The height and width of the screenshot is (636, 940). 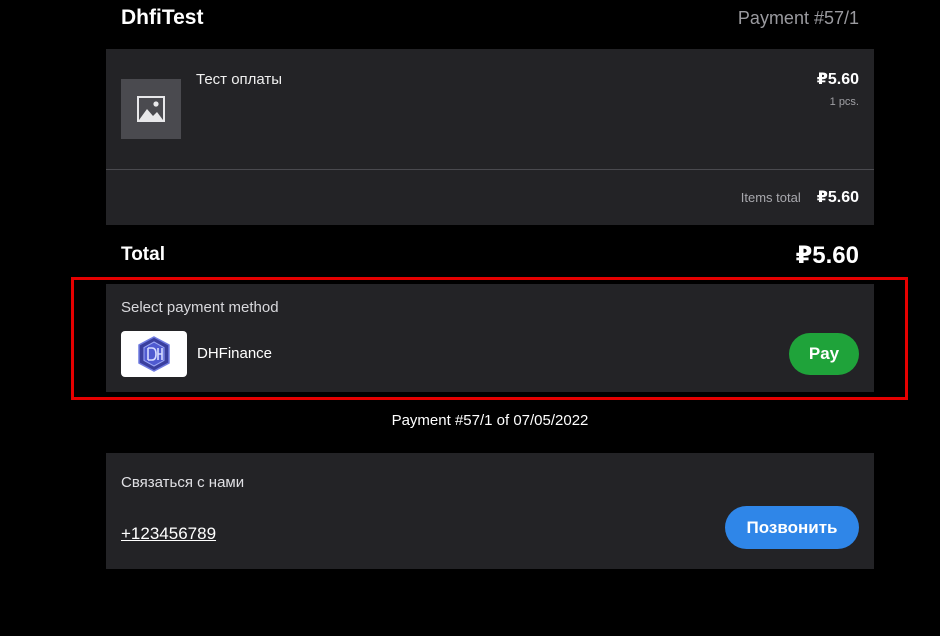 What do you see at coordinates (837, 79) in the screenshot?
I see `item-price: ₽5.60` at bounding box center [837, 79].